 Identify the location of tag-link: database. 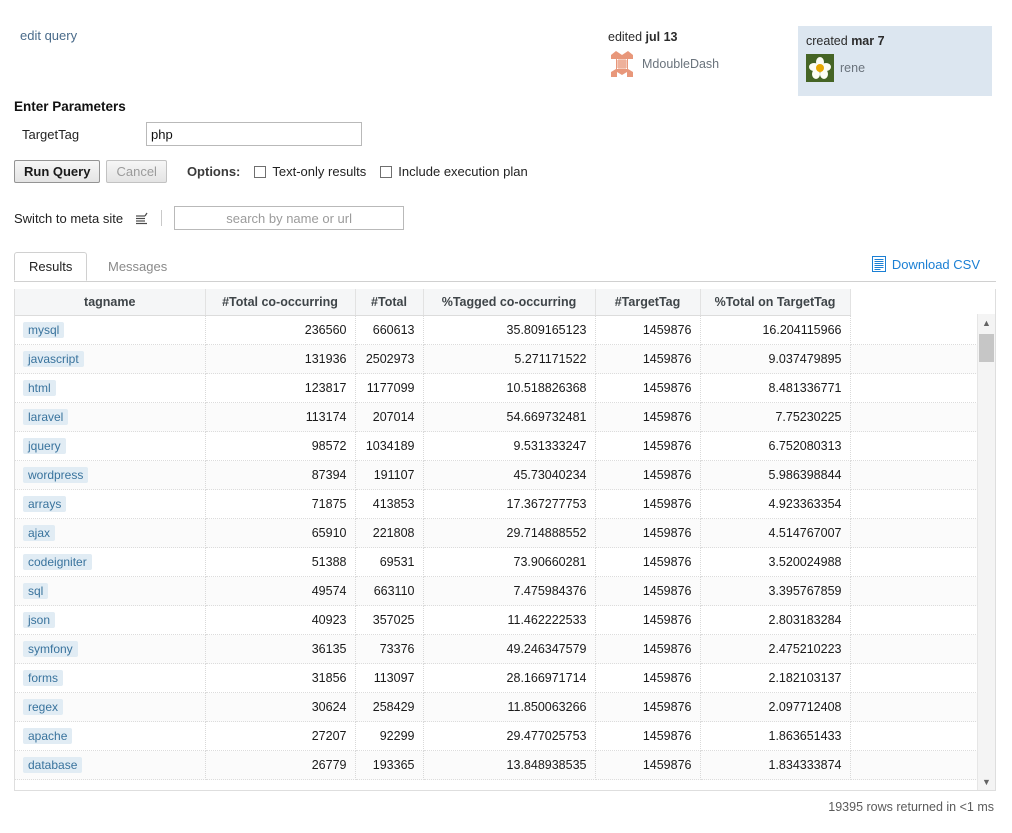
(53, 765).